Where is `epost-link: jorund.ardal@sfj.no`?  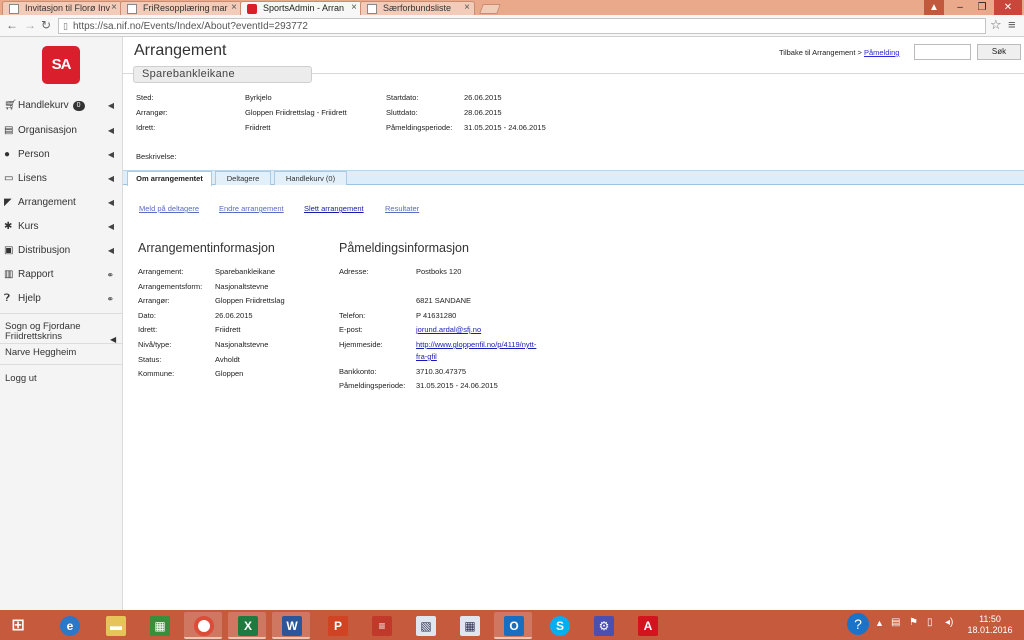 epost-link: jorund.ardal@sfj.no is located at coordinates (448, 329).